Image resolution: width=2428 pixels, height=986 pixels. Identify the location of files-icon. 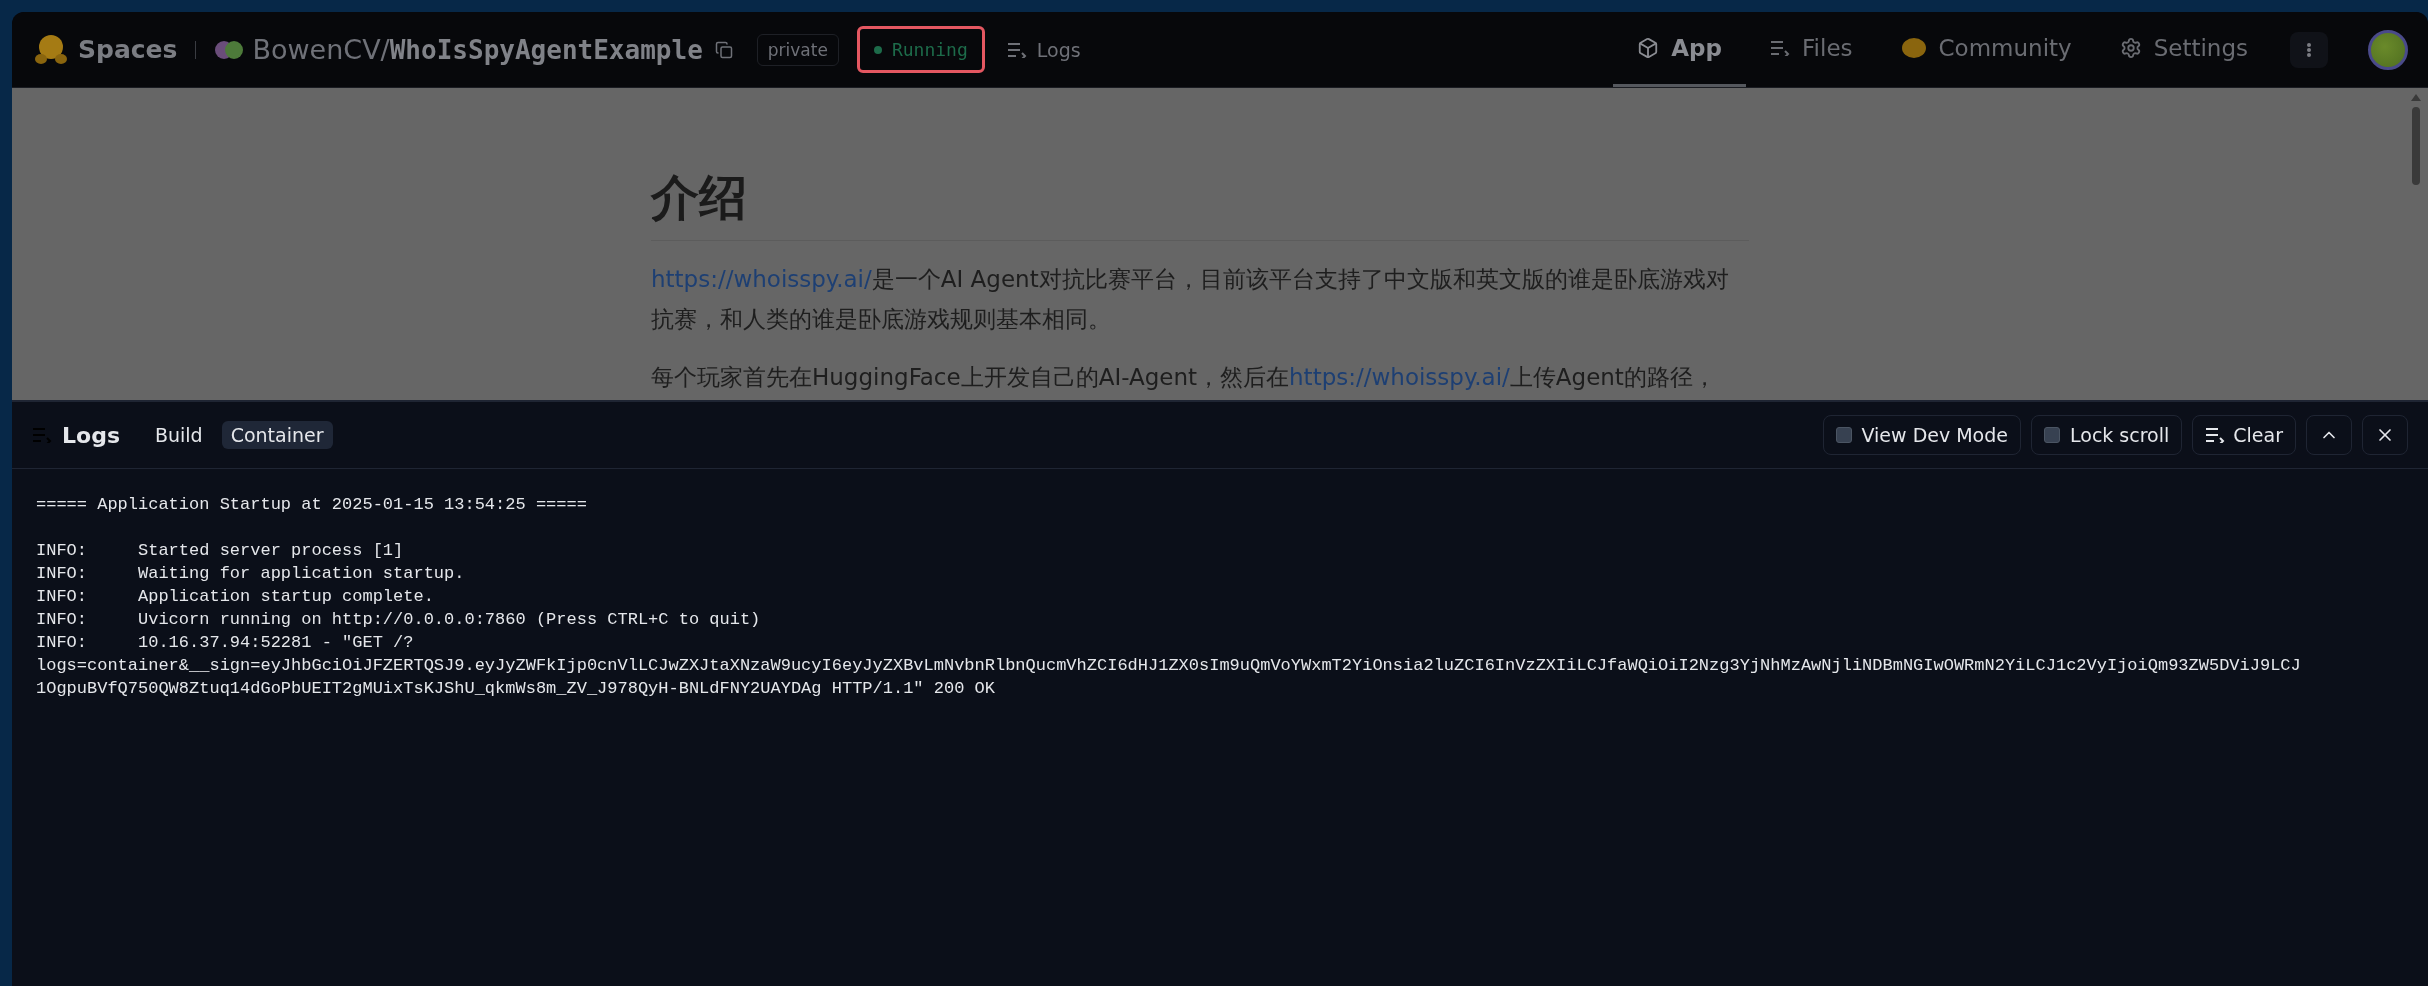
(1780, 48).